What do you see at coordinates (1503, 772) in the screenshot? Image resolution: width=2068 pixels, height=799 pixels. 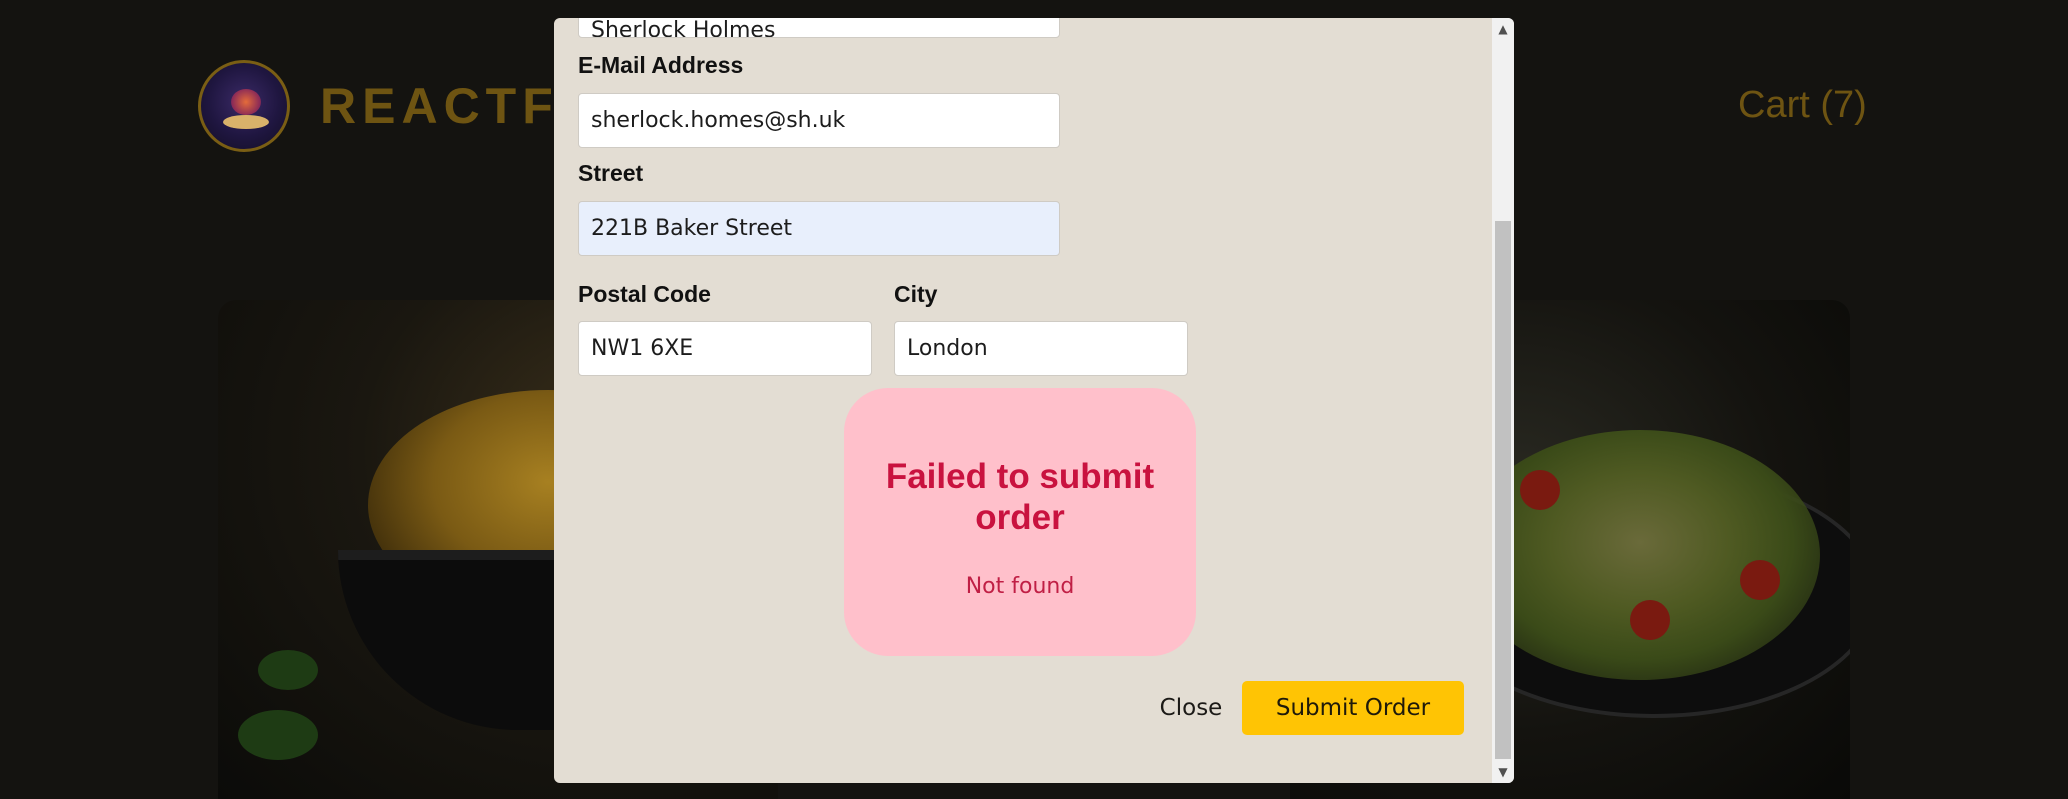 I see `scroll-down-arrow-icon: ▼` at bounding box center [1503, 772].